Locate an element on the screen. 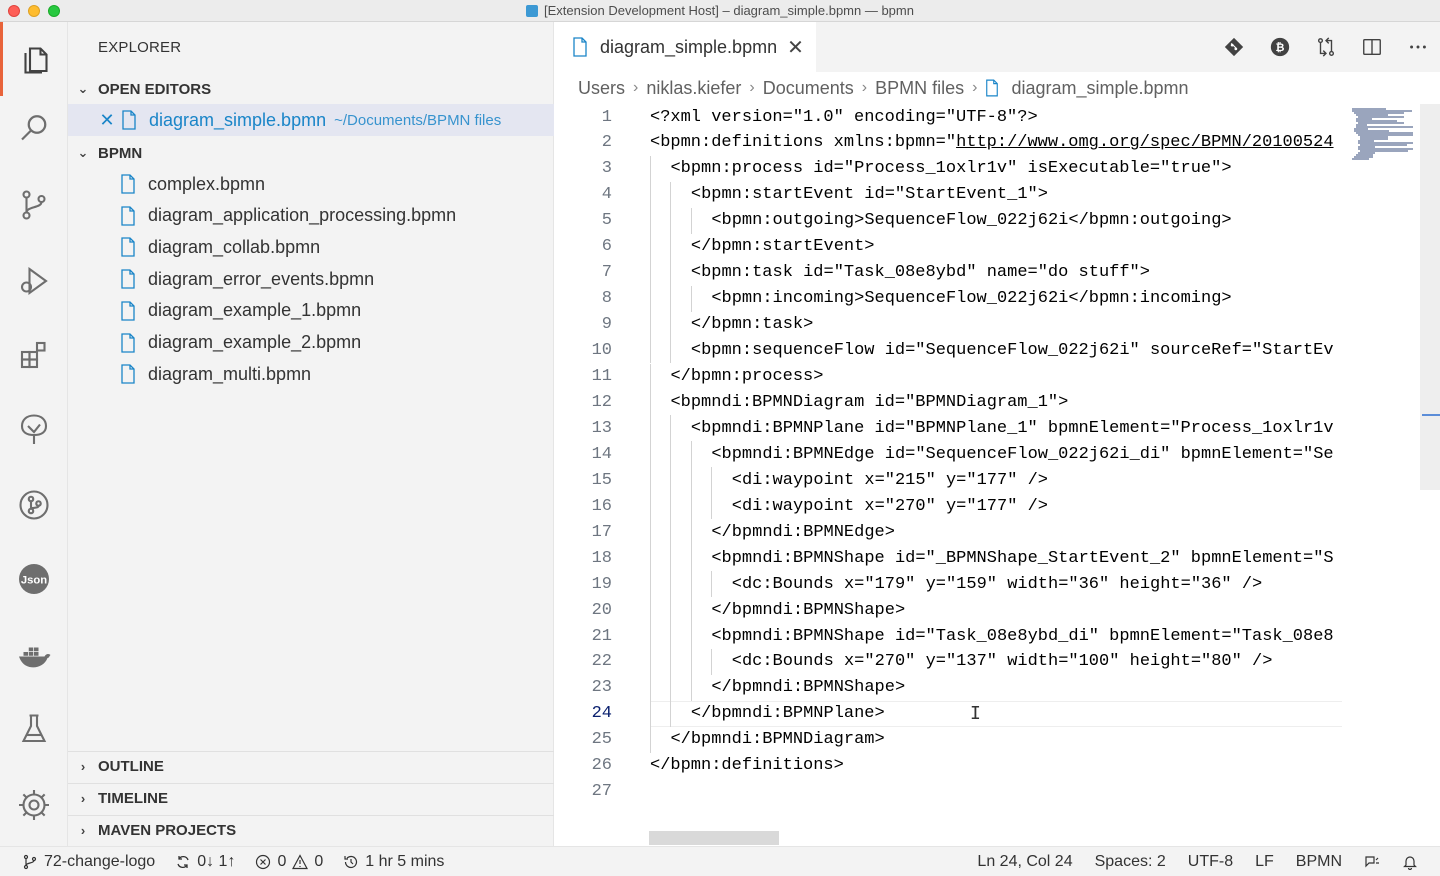  folder-label: BPMN is located at coordinates (120, 153).